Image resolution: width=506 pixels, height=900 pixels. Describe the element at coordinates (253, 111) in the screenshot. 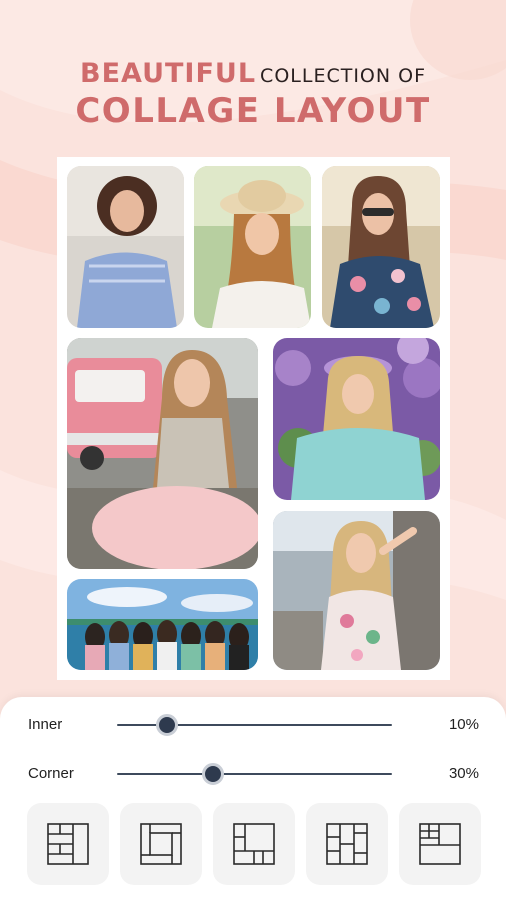

I see `headline-line-2: COLLAGE LAYOUT` at that location.